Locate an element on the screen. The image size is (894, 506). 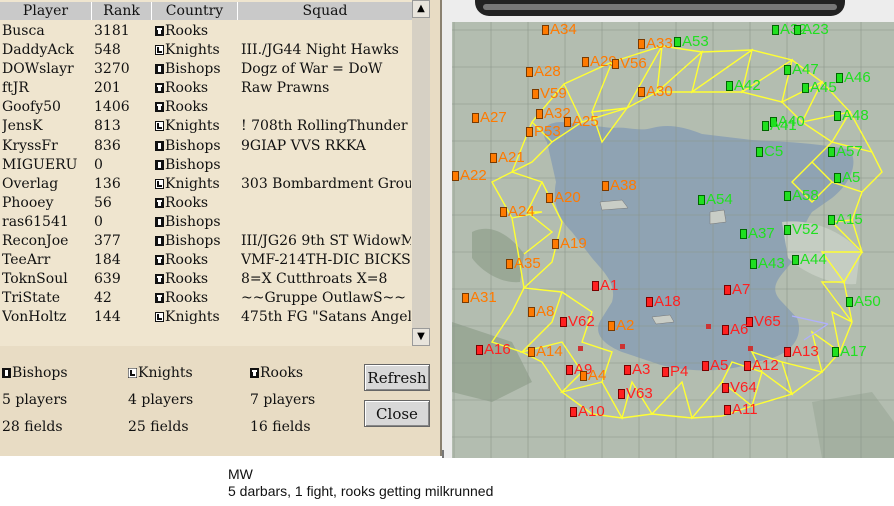
airfield-label: A37 is located at coordinates (757, 233).